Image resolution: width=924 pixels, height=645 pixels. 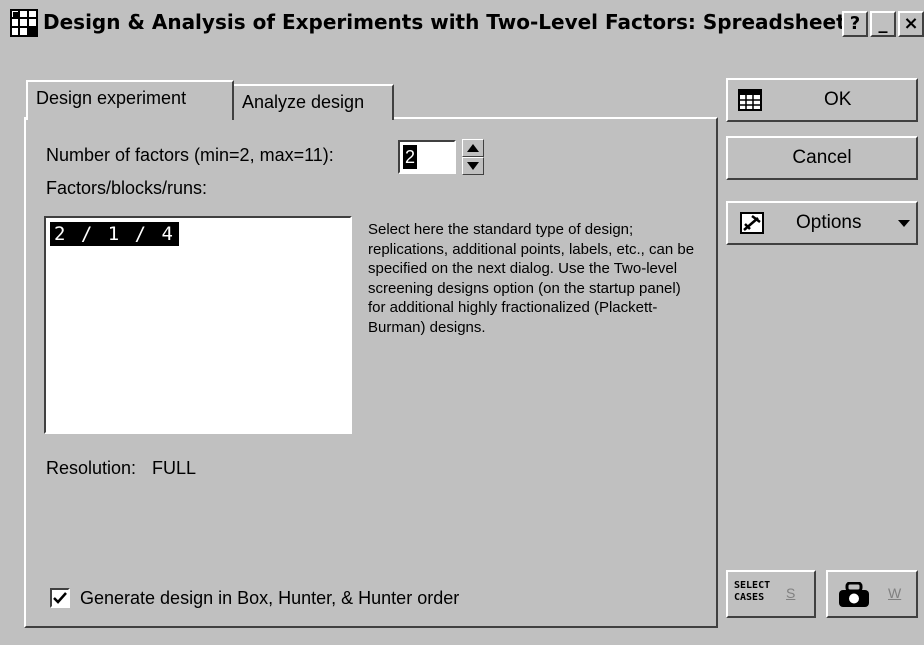 What do you see at coordinates (749, 597) in the screenshot?
I see `select-cases-line2: CASES` at bounding box center [749, 597].